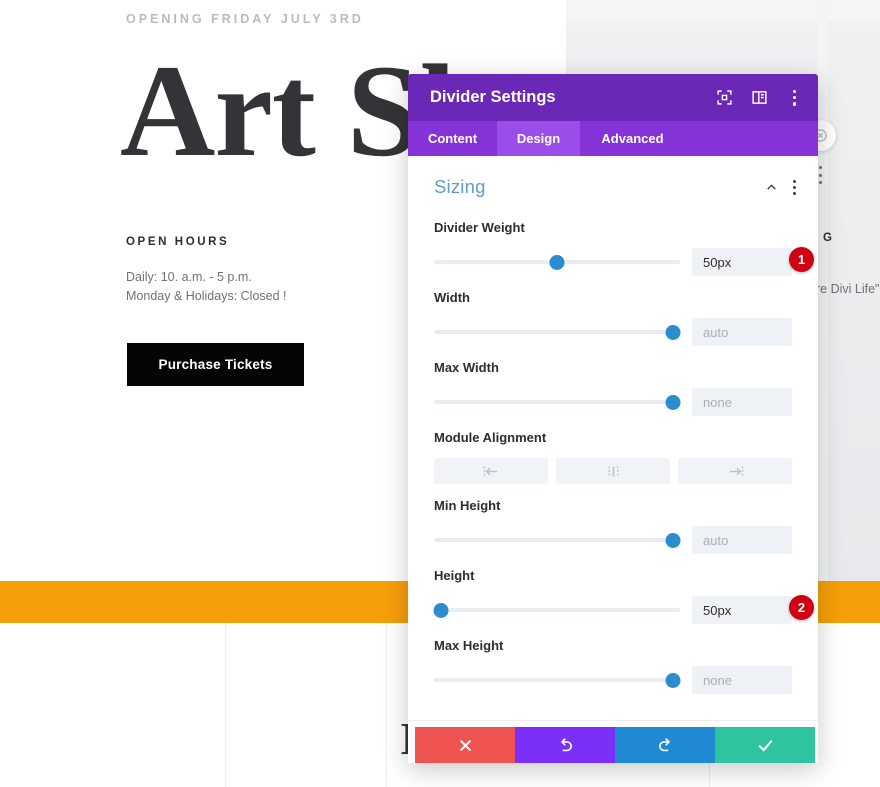 This screenshot has width=880, height=787. I want to click on chevron-up-icon, so click(771, 187).